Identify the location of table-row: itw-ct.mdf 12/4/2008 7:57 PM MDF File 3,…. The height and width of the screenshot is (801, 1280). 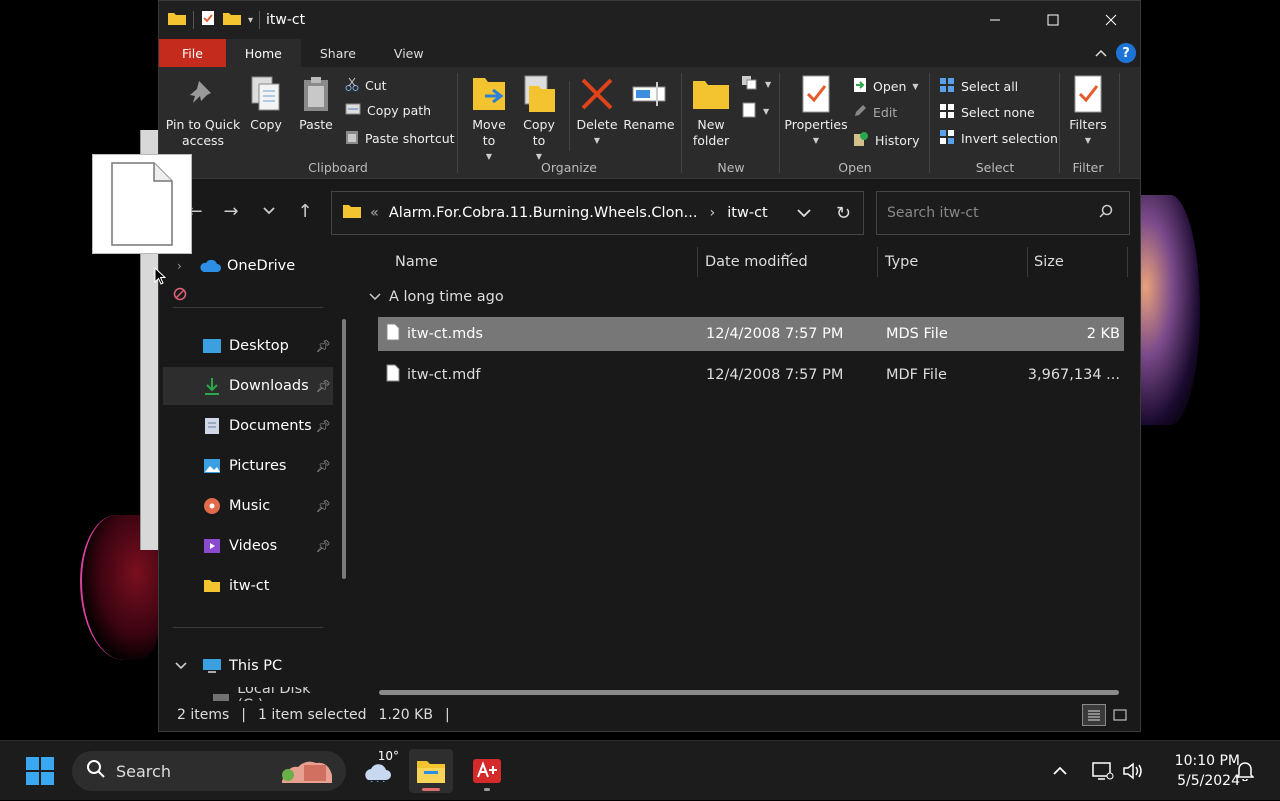
(751, 375).